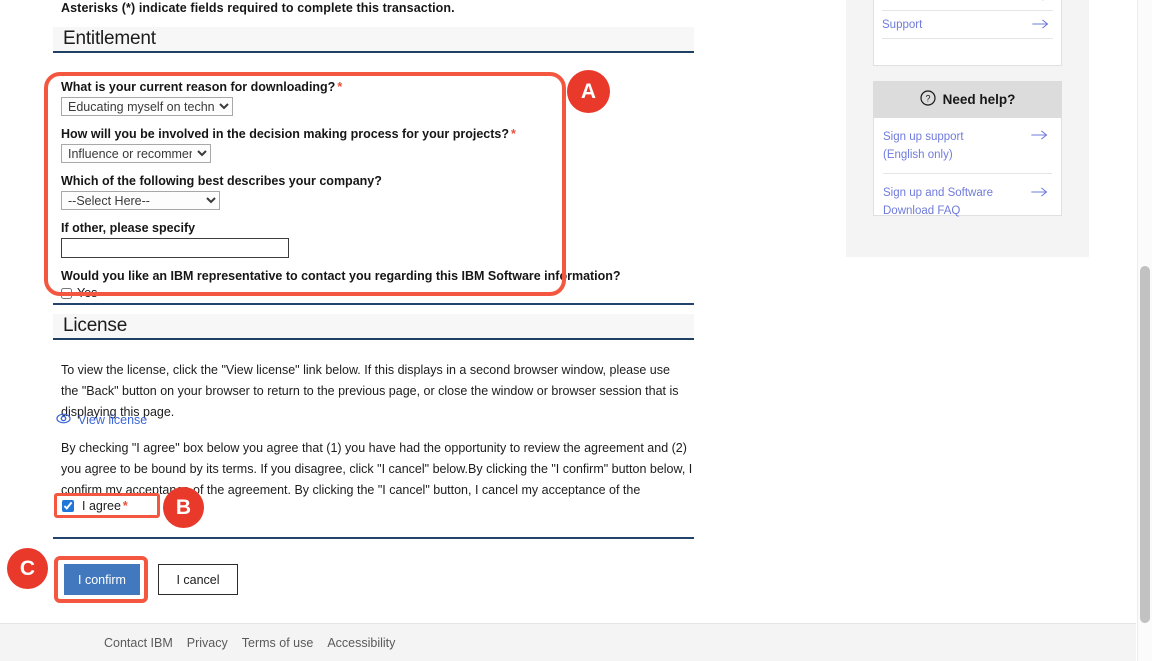 Image resolution: width=1152 pixels, height=661 pixels. I want to click on cancel-button: I cancel, so click(198, 579).